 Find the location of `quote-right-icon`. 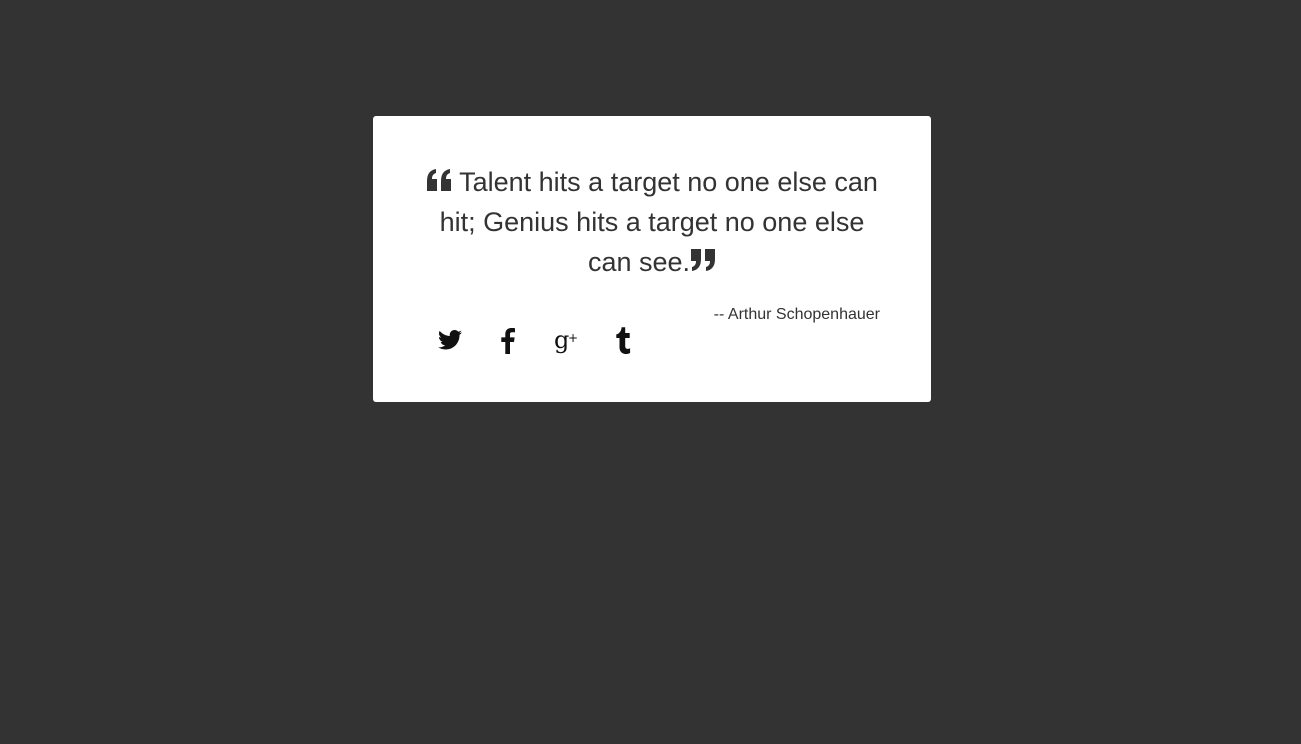

quote-right-icon is located at coordinates (703, 260).